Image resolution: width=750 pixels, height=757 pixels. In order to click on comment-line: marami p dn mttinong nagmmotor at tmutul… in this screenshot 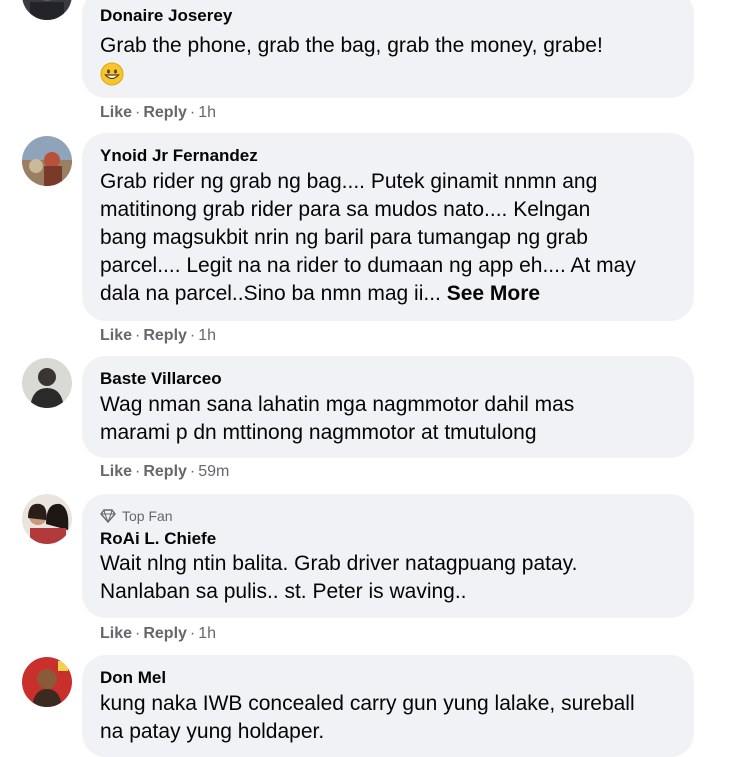, I will do `click(318, 432)`.